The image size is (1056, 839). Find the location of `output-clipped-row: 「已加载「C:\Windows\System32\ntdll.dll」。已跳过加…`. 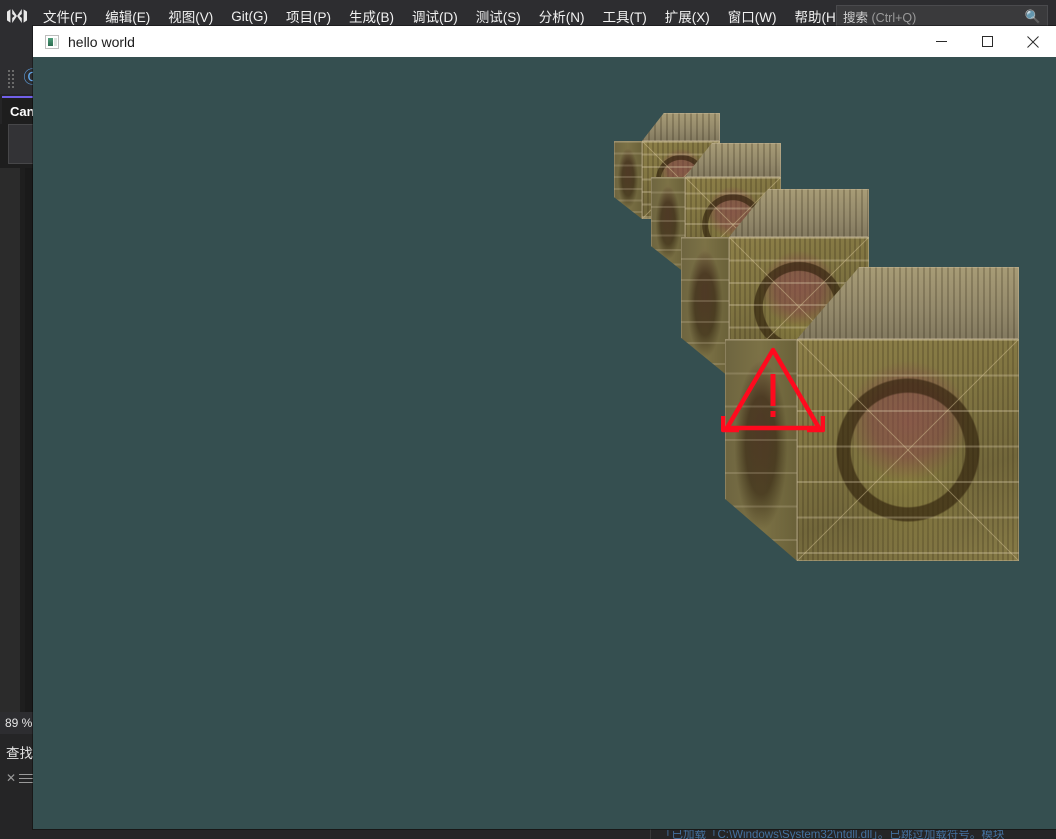

output-clipped-row: 「已加载「C:\Windows\System32\ntdll.dll」。已跳过加… is located at coordinates (858, 834).